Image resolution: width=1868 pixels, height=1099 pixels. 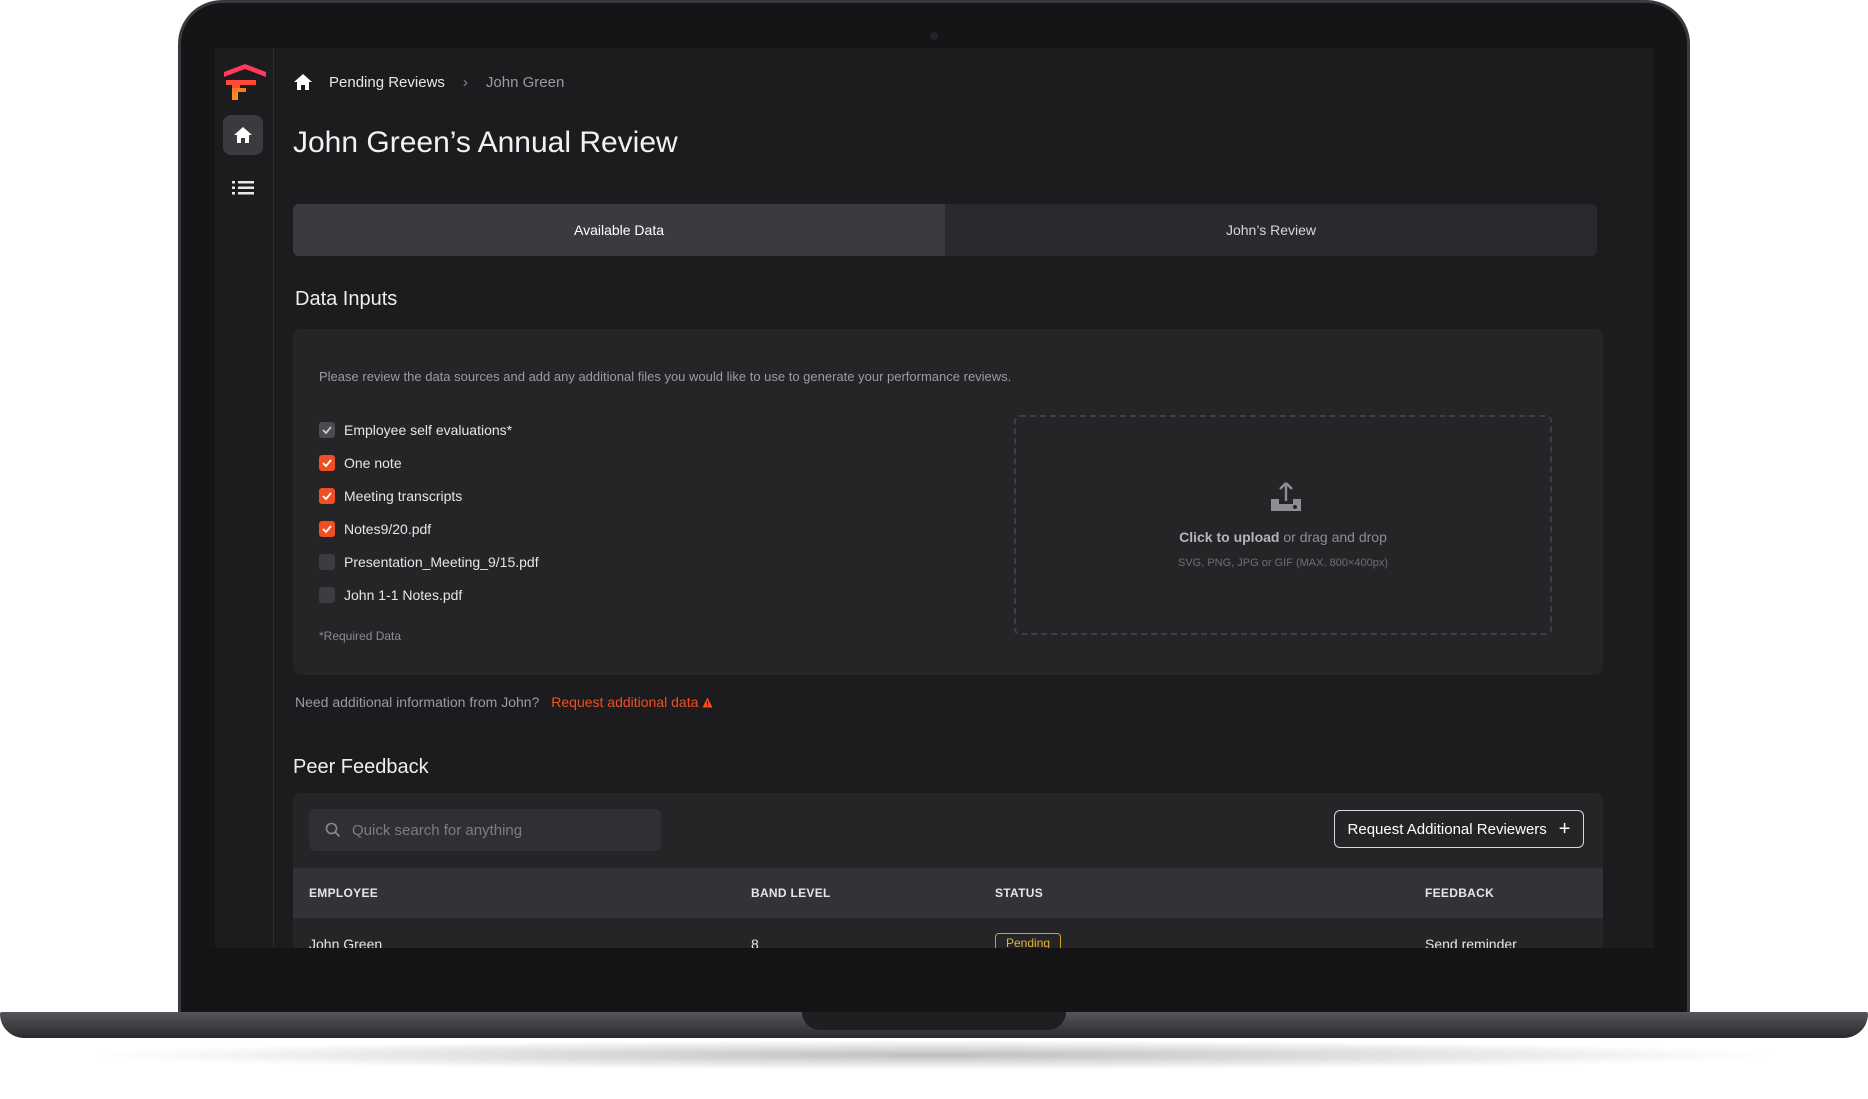 I want to click on laptop-camera, so click(x=934, y=36).